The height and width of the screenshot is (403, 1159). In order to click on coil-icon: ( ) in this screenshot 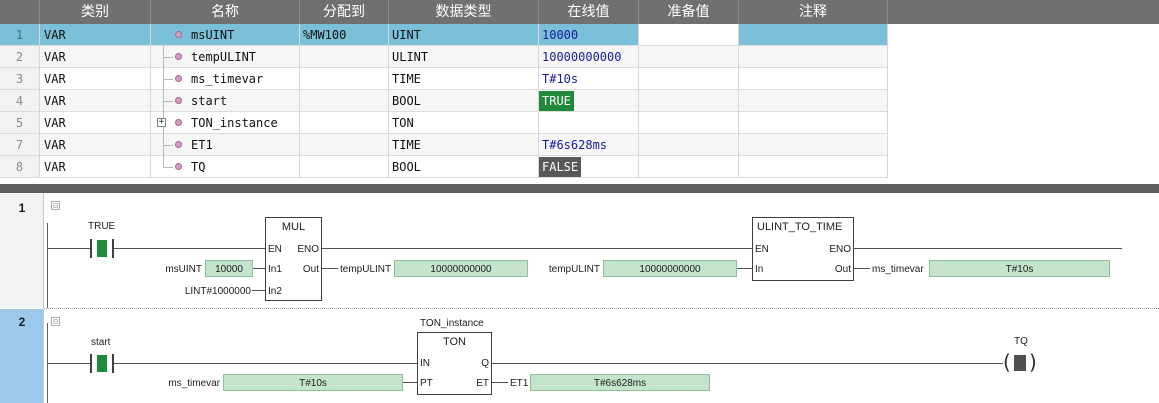, I will do `click(1020, 362)`.